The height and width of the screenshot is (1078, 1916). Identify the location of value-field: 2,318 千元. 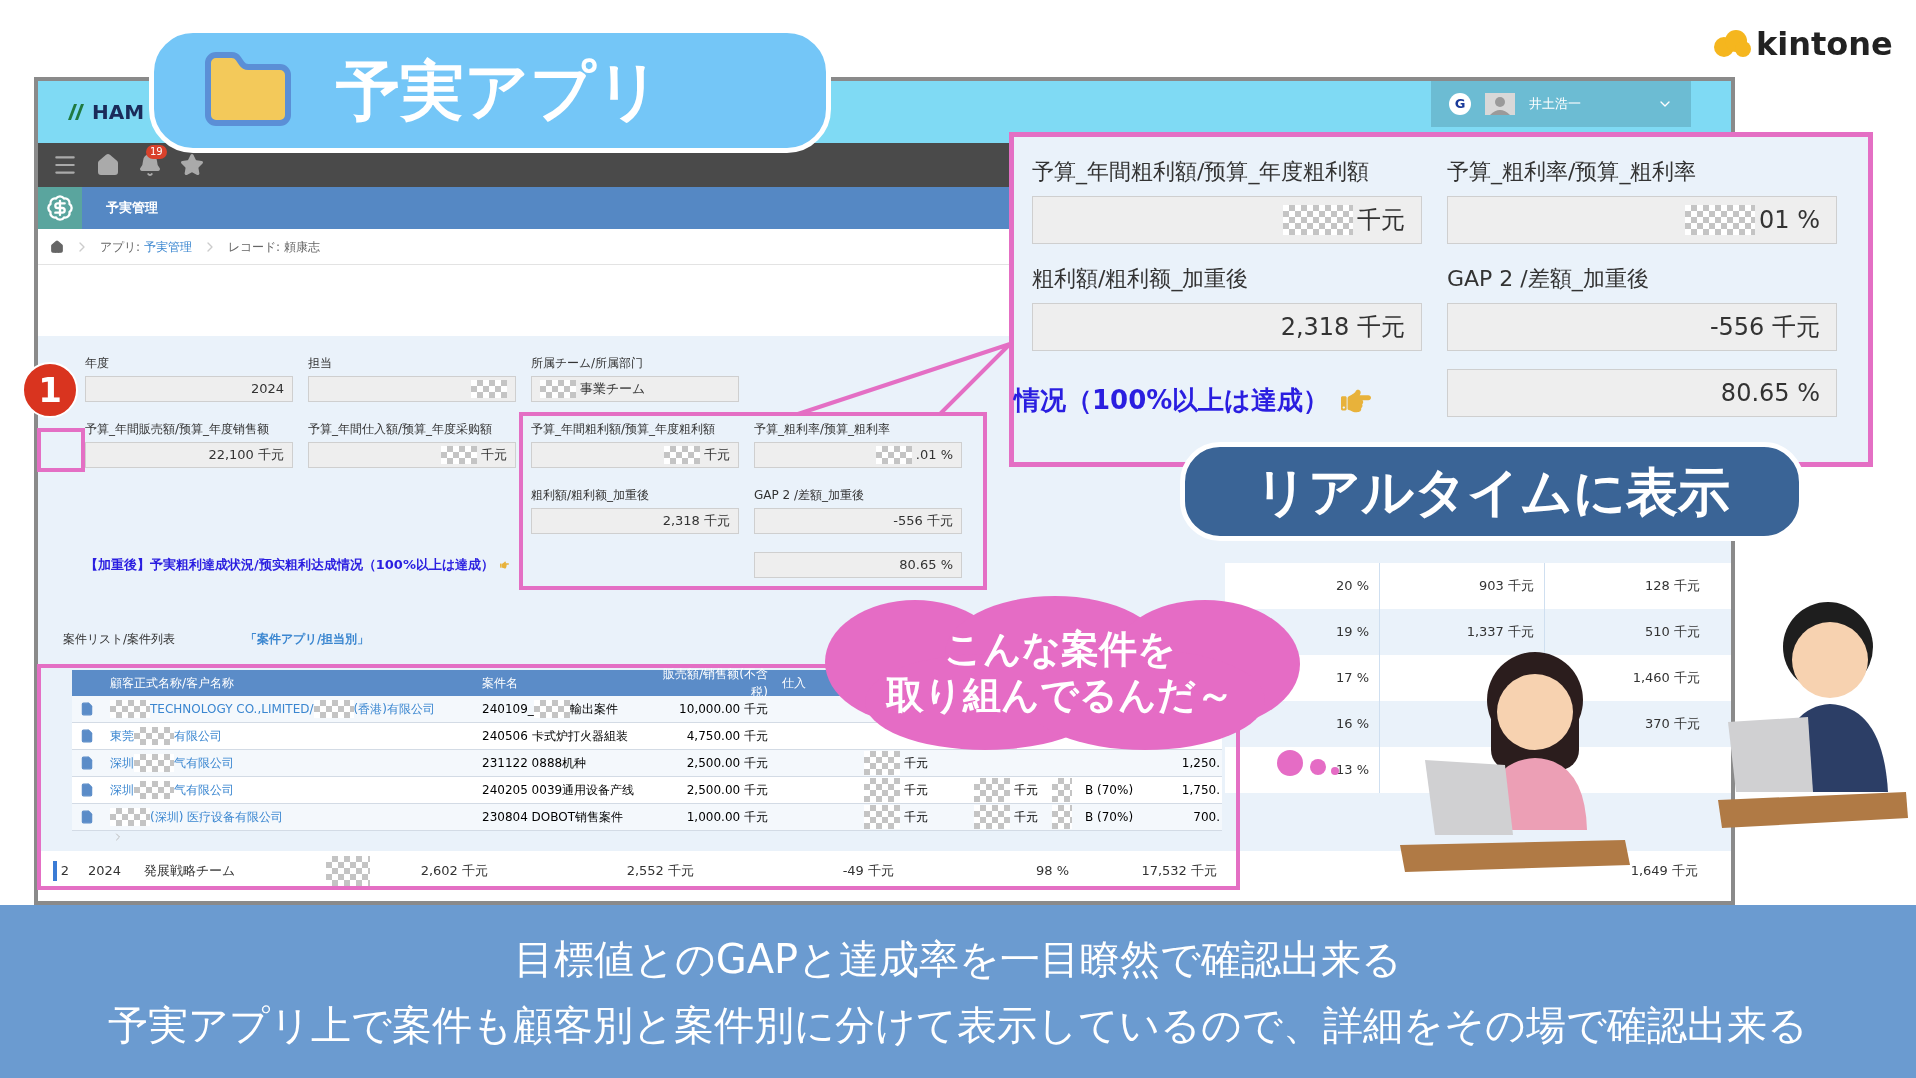
(635, 521).